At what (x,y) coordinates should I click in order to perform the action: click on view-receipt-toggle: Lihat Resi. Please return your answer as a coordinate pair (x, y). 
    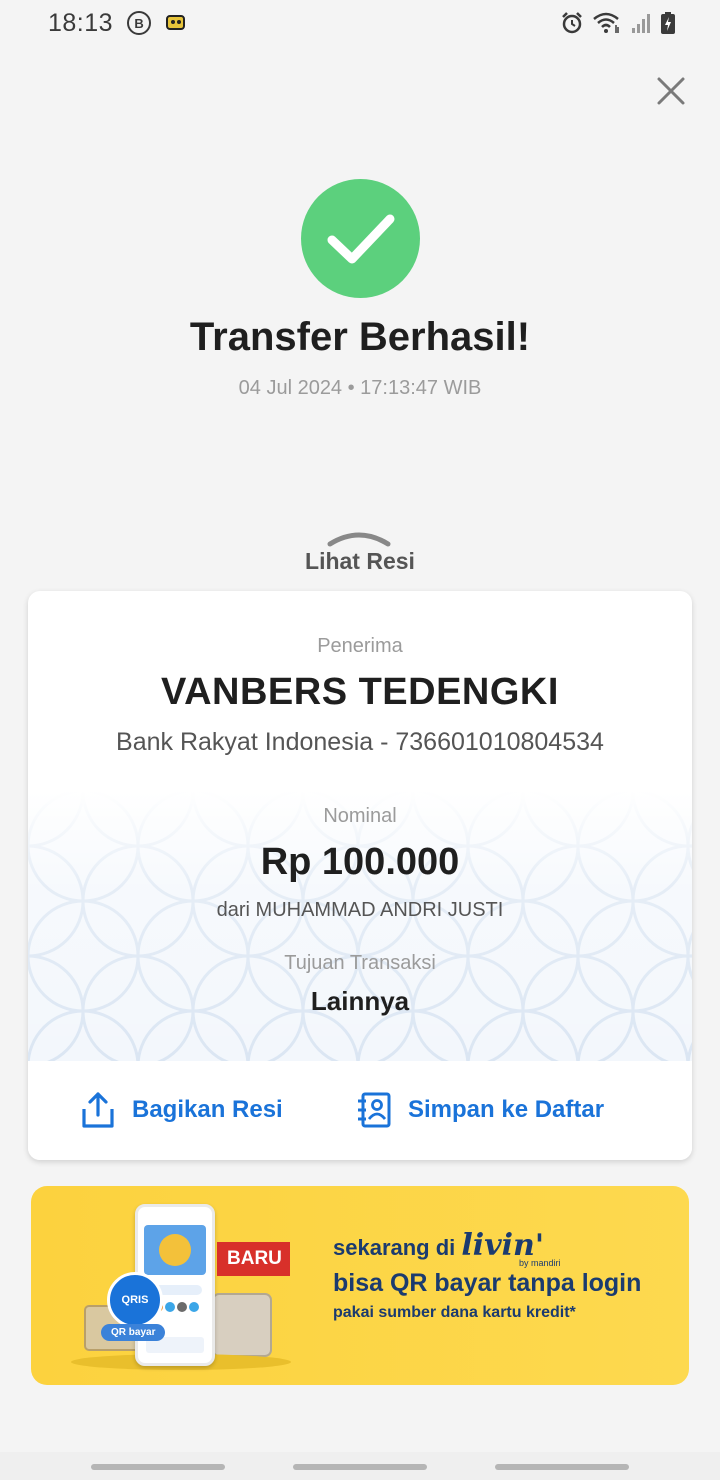
    Looking at the image, I should click on (360, 561).